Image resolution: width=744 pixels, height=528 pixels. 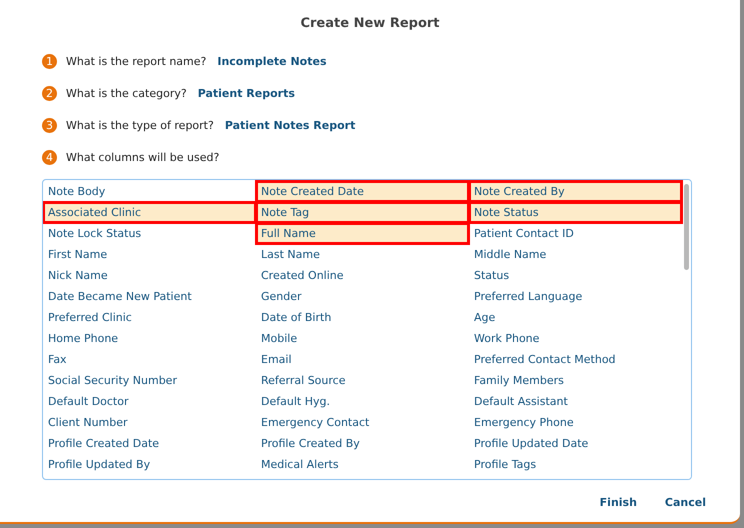 I want to click on column-item: Date Became New Patient, so click(x=149, y=296).